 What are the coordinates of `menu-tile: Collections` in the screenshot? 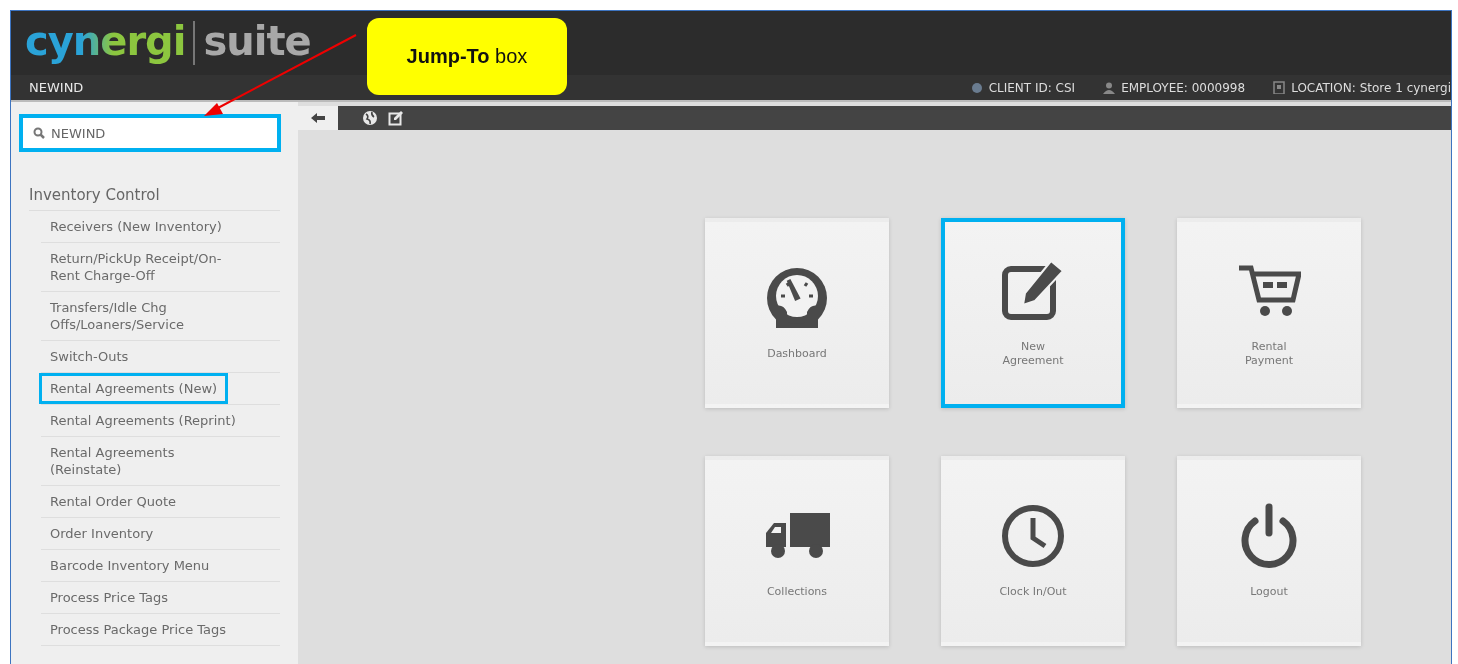 It's located at (797, 551).